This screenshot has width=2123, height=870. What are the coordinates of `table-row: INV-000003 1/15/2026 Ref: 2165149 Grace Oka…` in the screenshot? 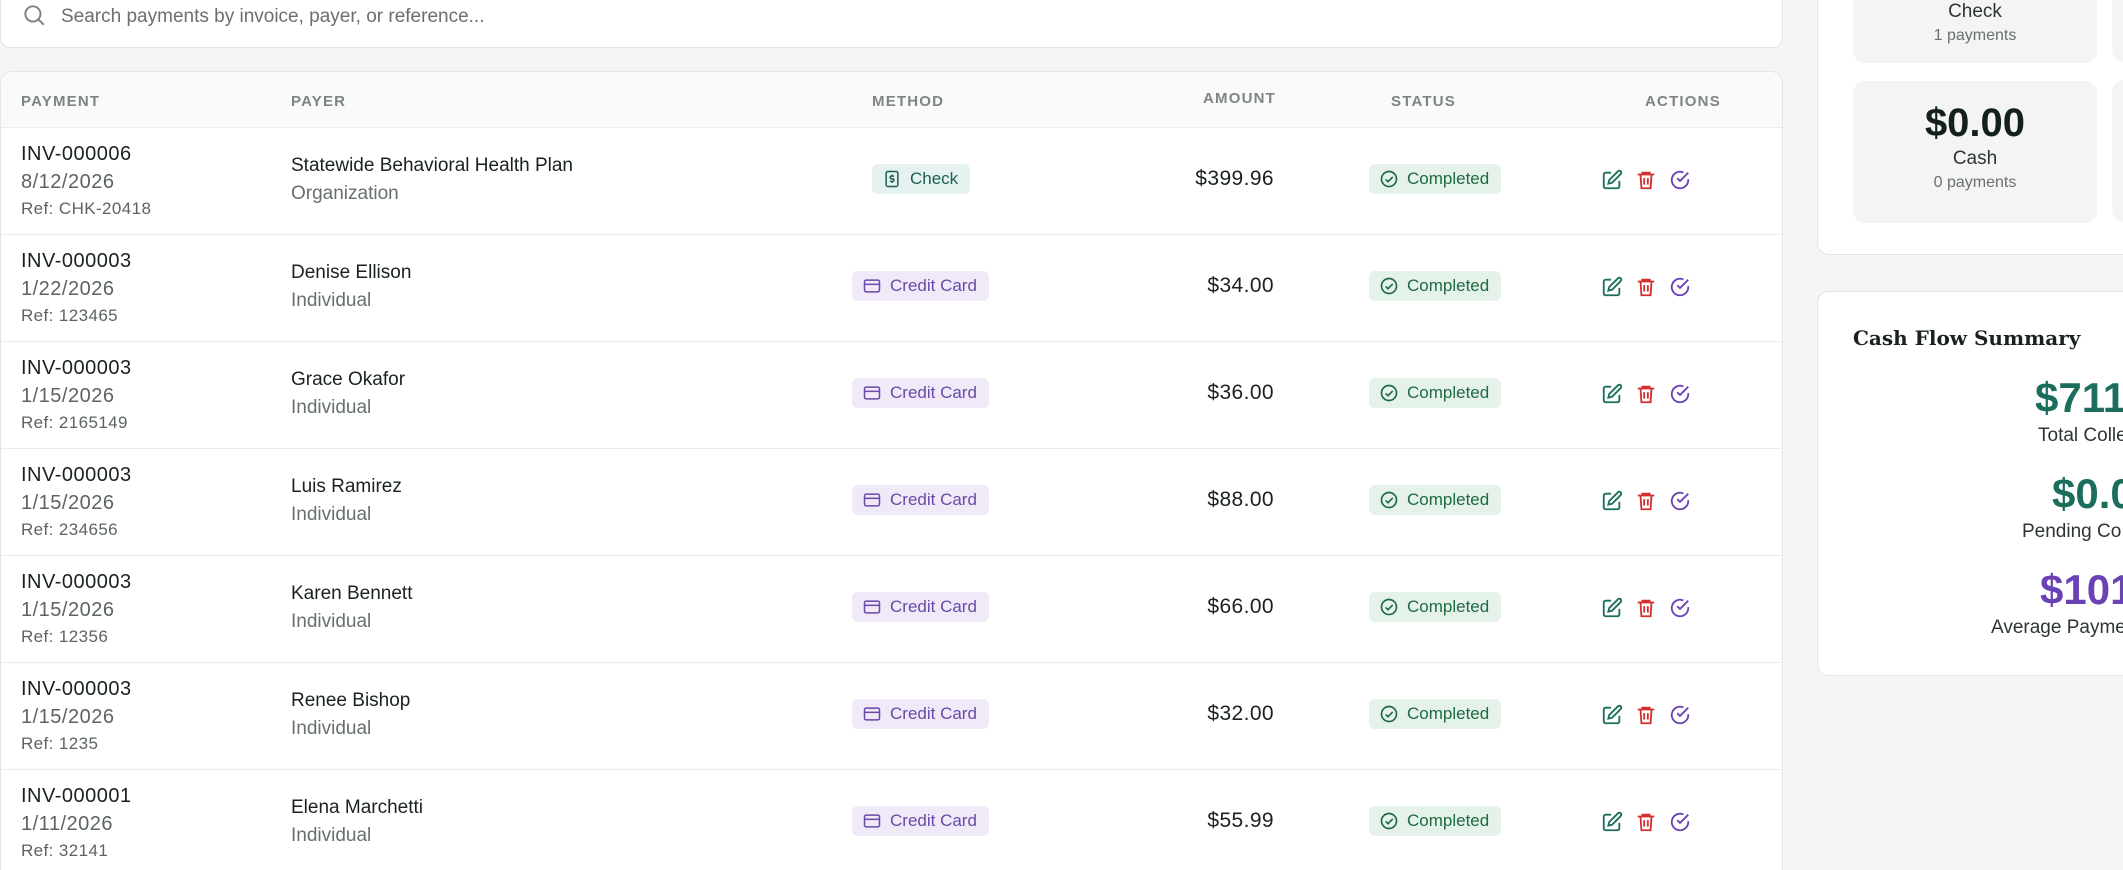 It's located at (891, 395).